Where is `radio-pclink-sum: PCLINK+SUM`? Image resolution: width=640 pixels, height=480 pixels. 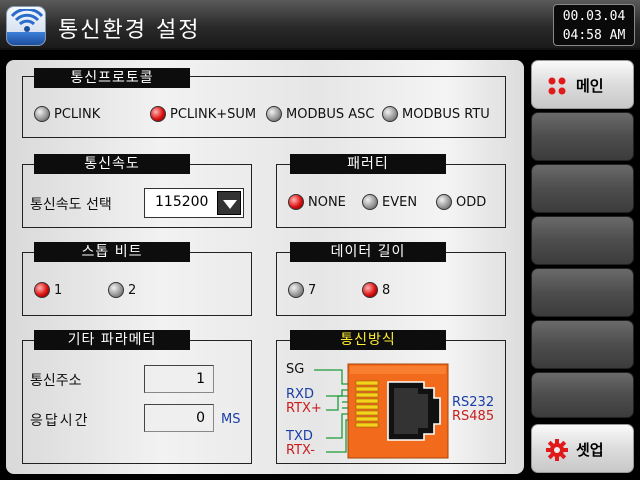 radio-pclink-sum: PCLINK+SUM is located at coordinates (203, 114).